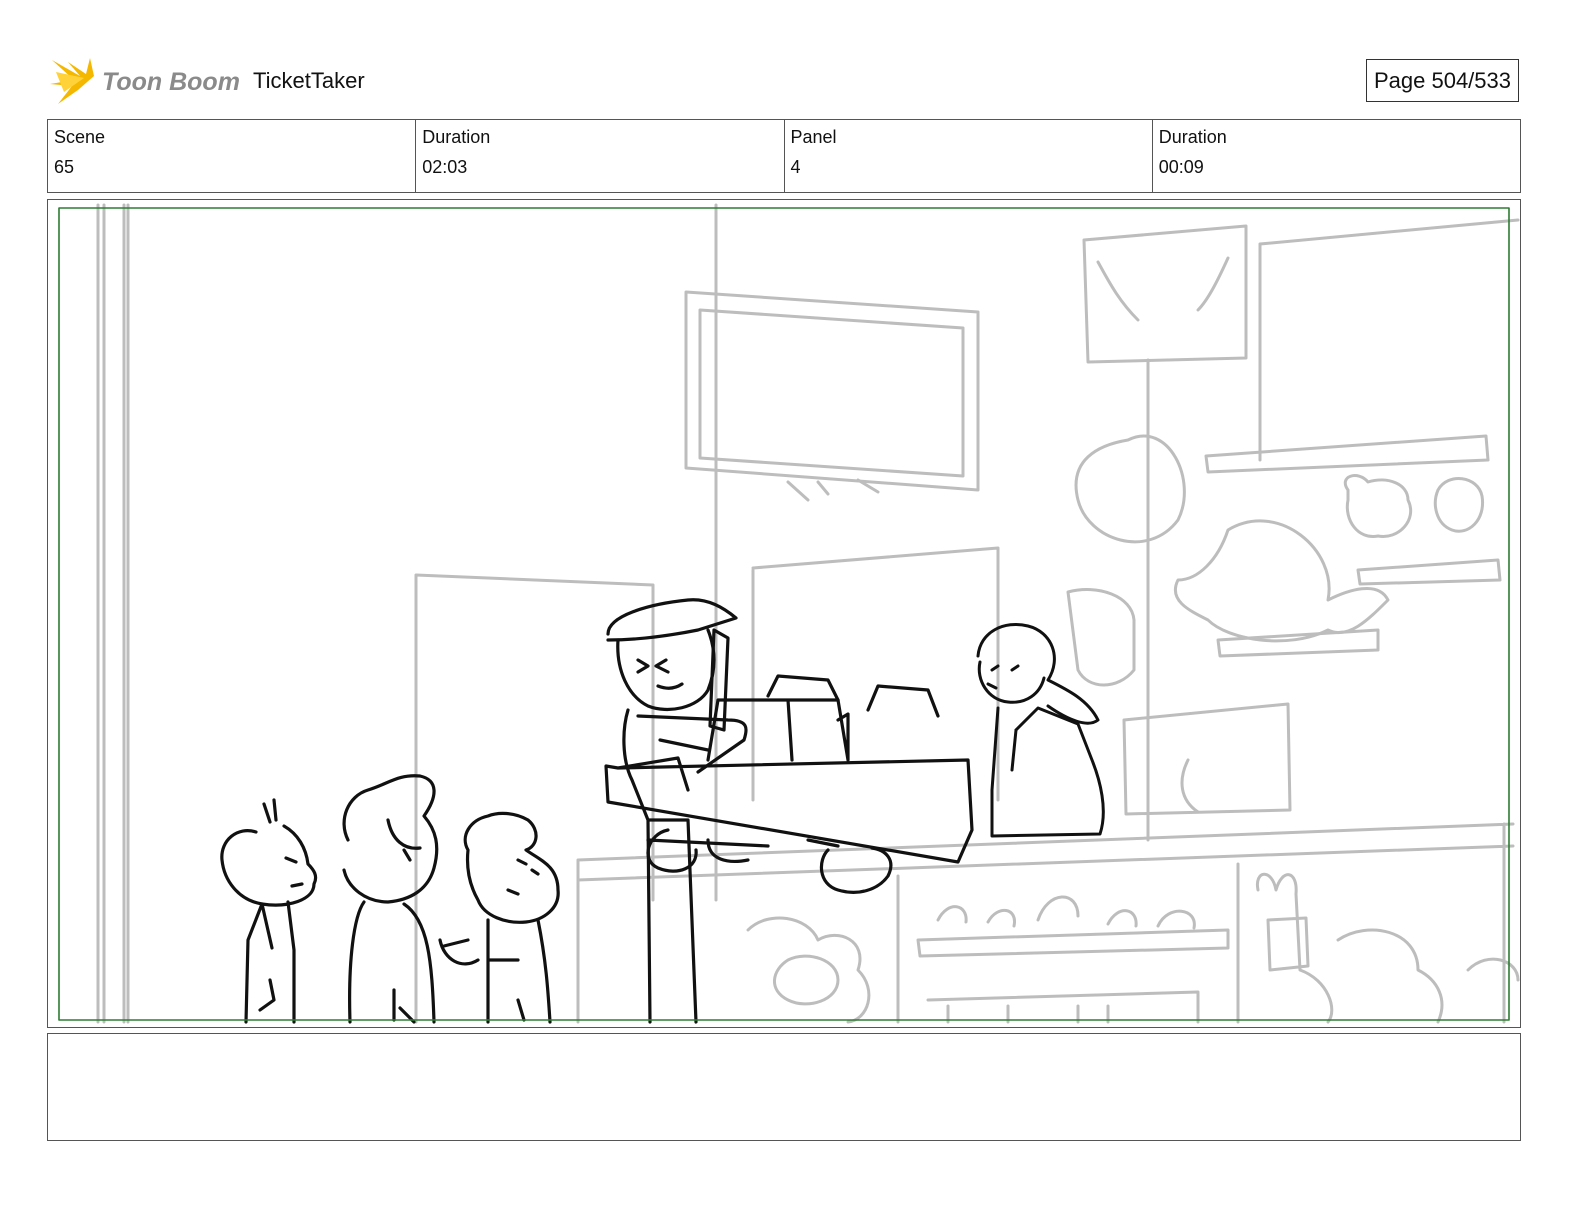 This screenshot has width=1584, height=1224. What do you see at coordinates (1181, 167) in the screenshot?
I see `panel-duration-value: 00:09` at bounding box center [1181, 167].